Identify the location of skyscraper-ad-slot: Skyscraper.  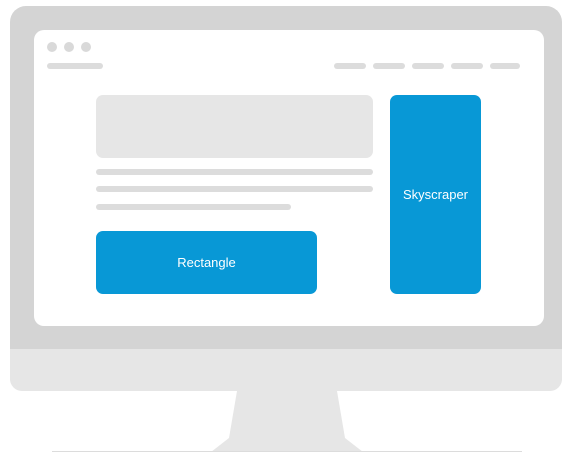
(435, 194).